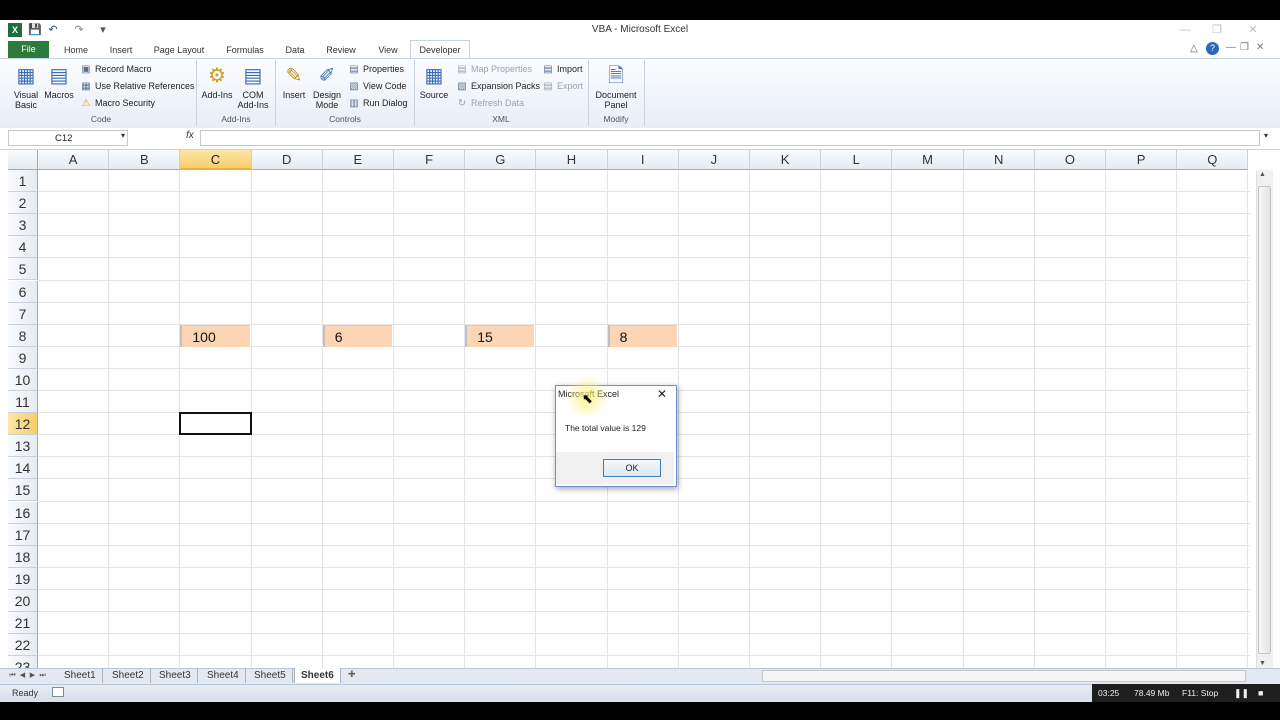  What do you see at coordinates (23, 225) in the screenshot?
I see `row-header-3: 3` at bounding box center [23, 225].